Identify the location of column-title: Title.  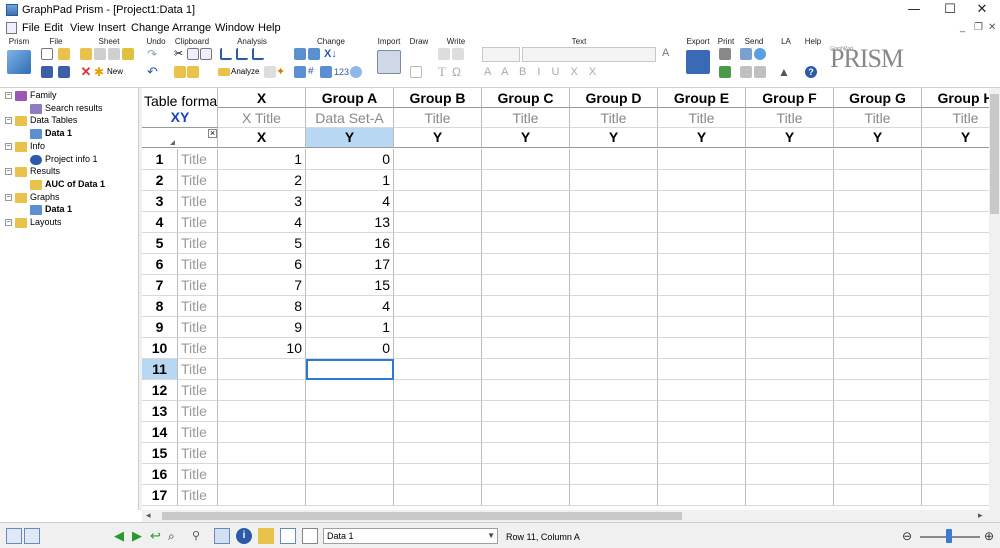
(790, 118).